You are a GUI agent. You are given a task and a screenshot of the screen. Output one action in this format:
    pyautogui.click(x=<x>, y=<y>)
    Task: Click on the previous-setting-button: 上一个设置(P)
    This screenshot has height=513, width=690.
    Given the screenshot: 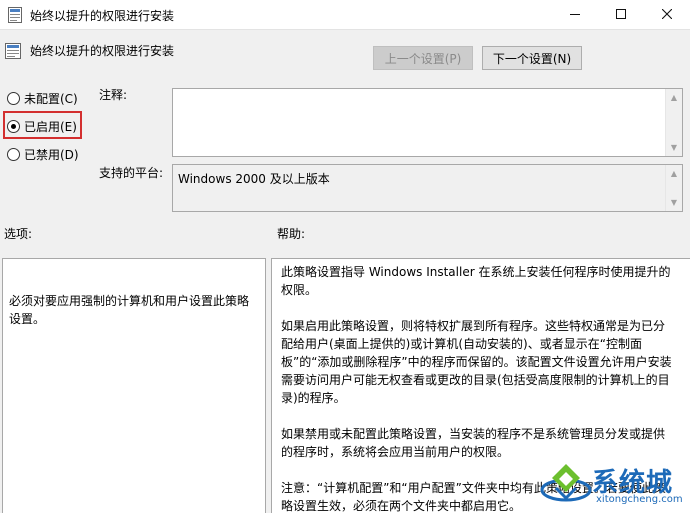 What is the action you would take?
    pyautogui.click(x=423, y=58)
    